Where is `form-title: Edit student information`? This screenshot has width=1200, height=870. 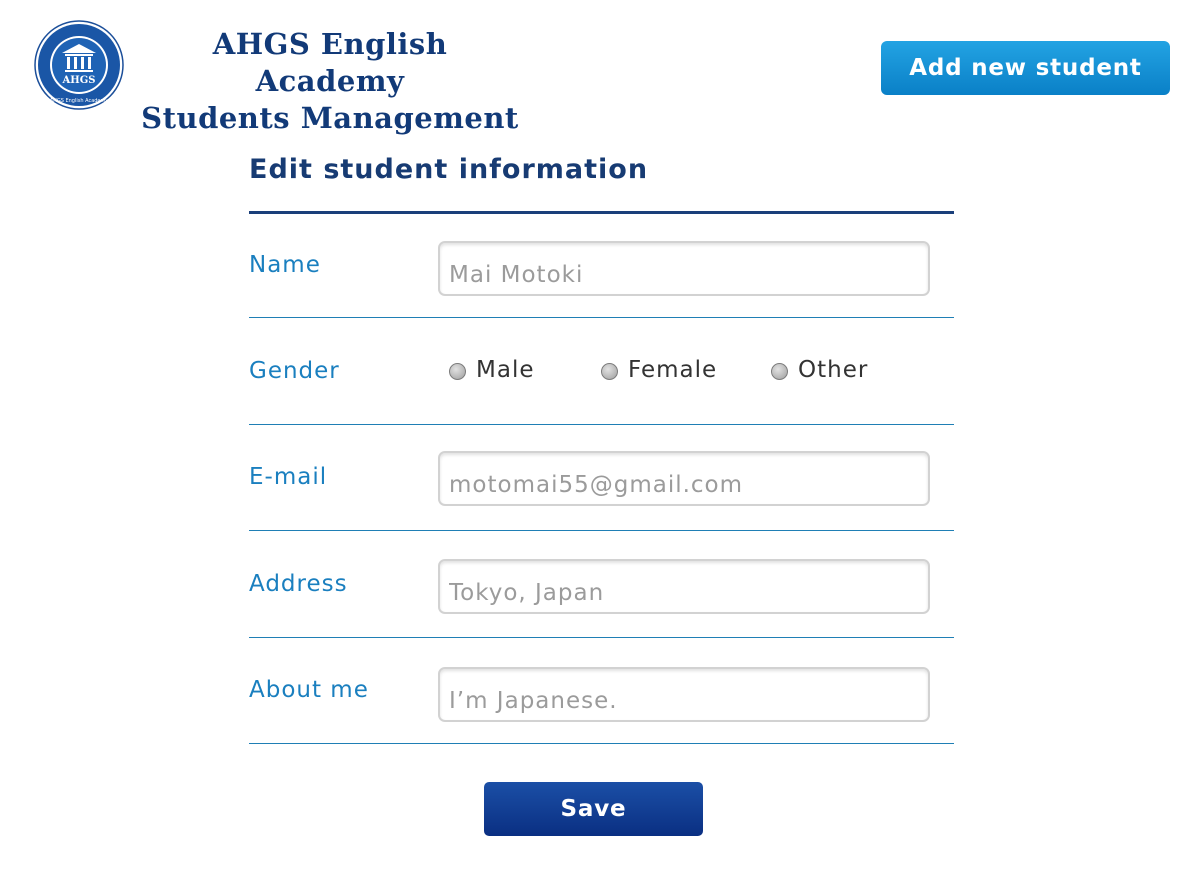 form-title: Edit student information is located at coordinates (449, 169).